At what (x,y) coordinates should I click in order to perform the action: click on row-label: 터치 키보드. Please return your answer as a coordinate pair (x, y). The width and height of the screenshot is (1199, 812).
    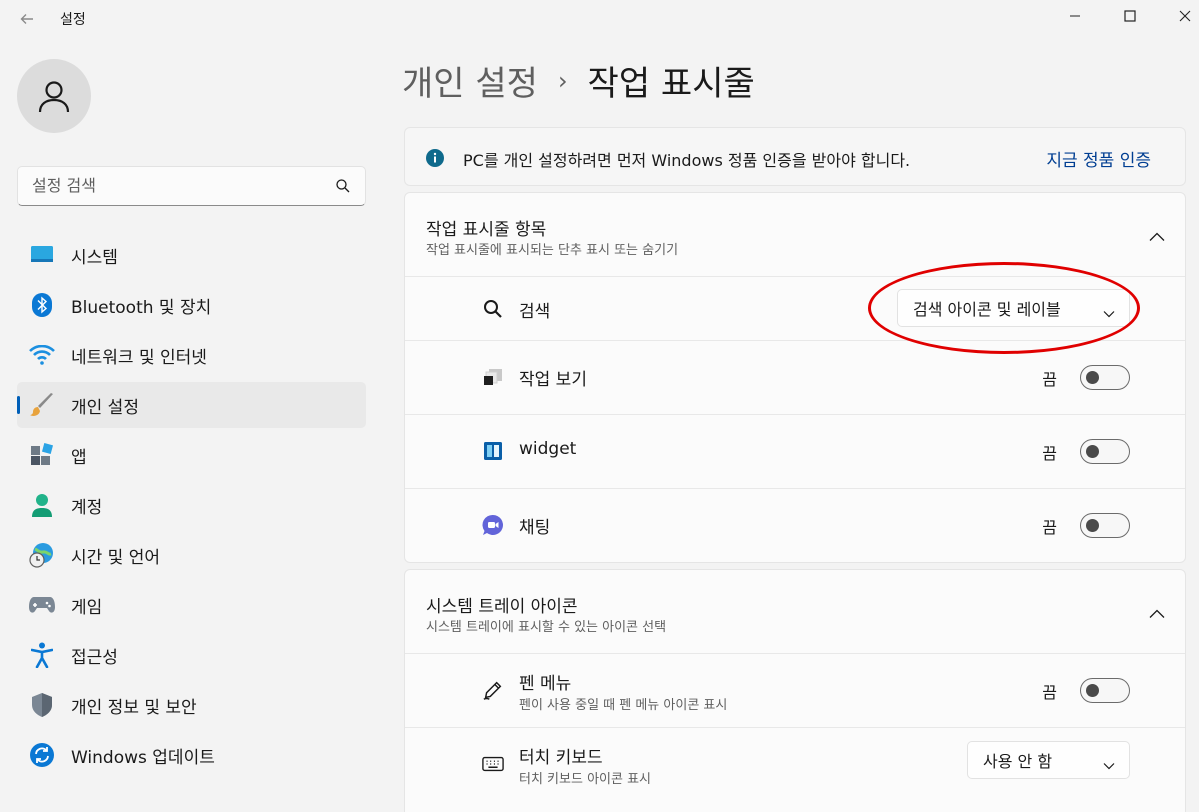
    Looking at the image, I should click on (561, 758).